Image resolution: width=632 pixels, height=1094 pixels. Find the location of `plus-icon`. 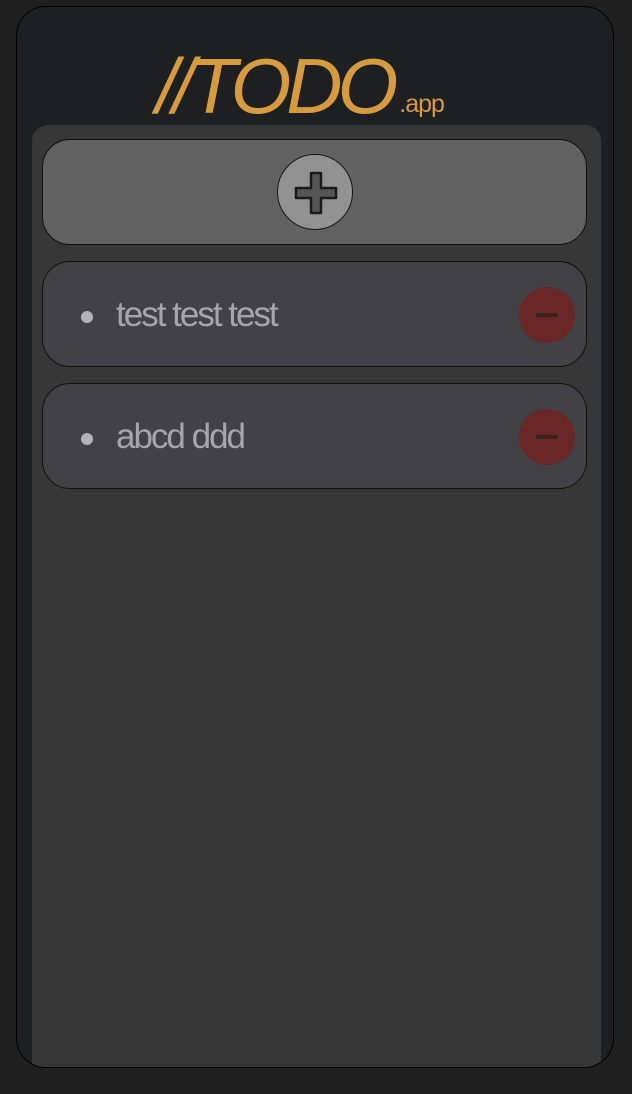

plus-icon is located at coordinates (315, 193).